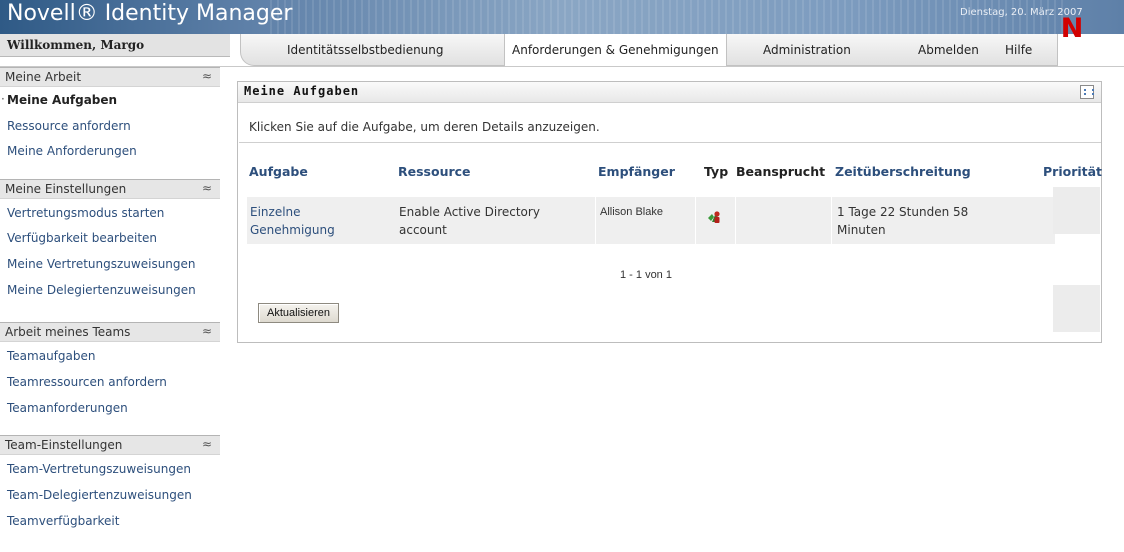 This screenshot has height=552, width=1124. Describe the element at coordinates (110, 126) in the screenshot. I see `sidebar-item-ressource-anfordern: Ressource anfordern` at that location.